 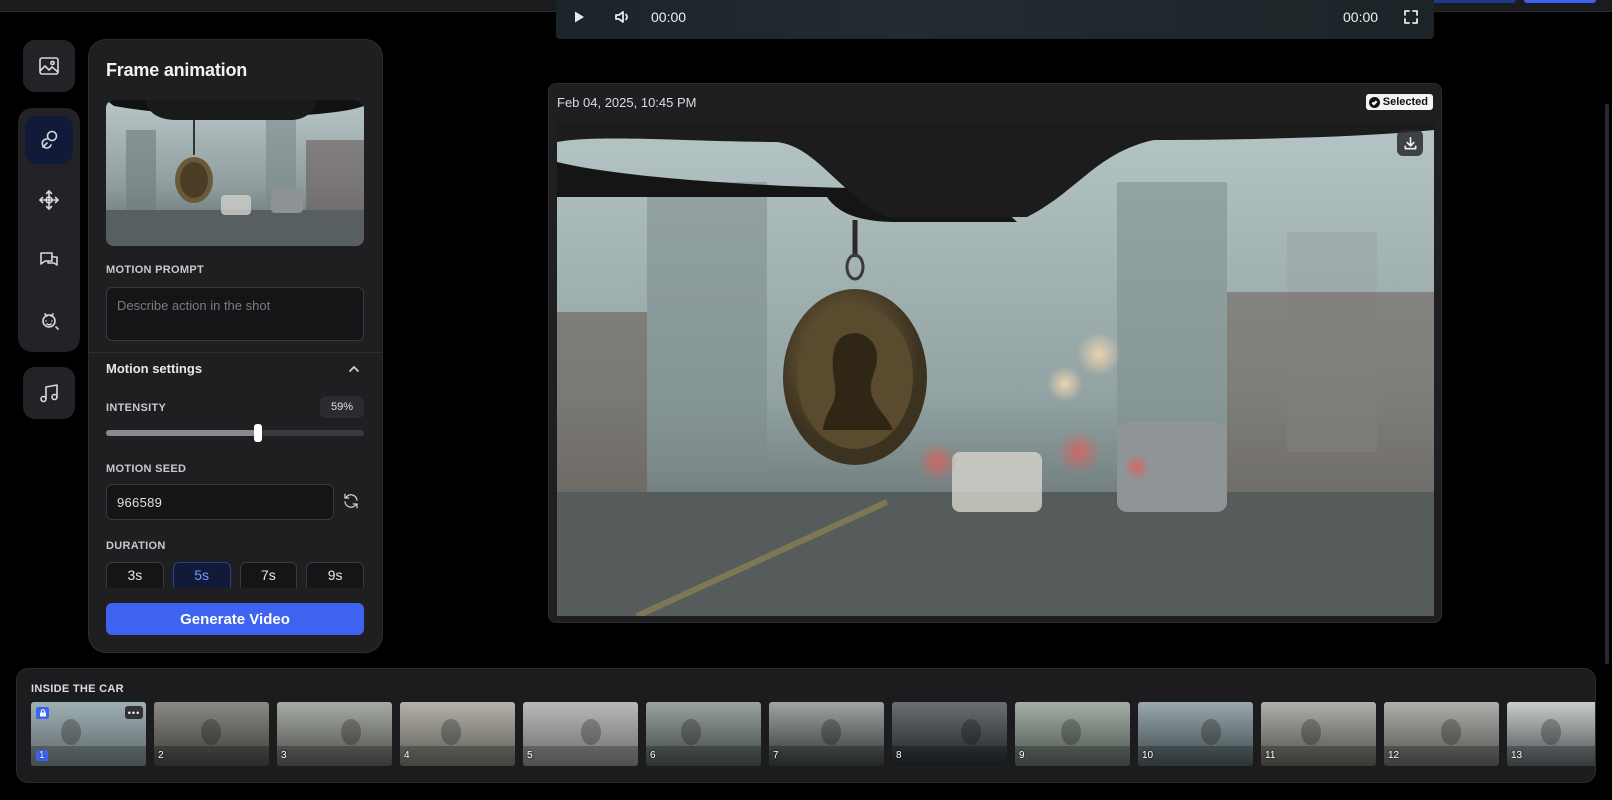 What do you see at coordinates (579, 17) in the screenshot?
I see `play-icon` at bounding box center [579, 17].